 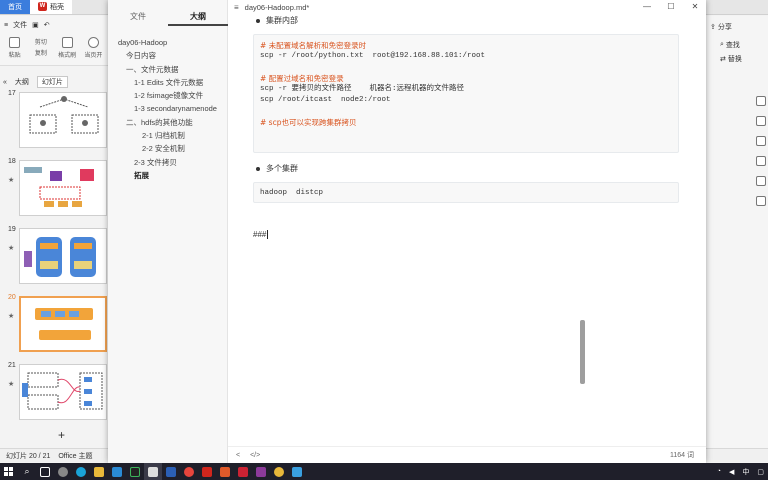 I want to click on windows-icon, so click(x=9, y=471).